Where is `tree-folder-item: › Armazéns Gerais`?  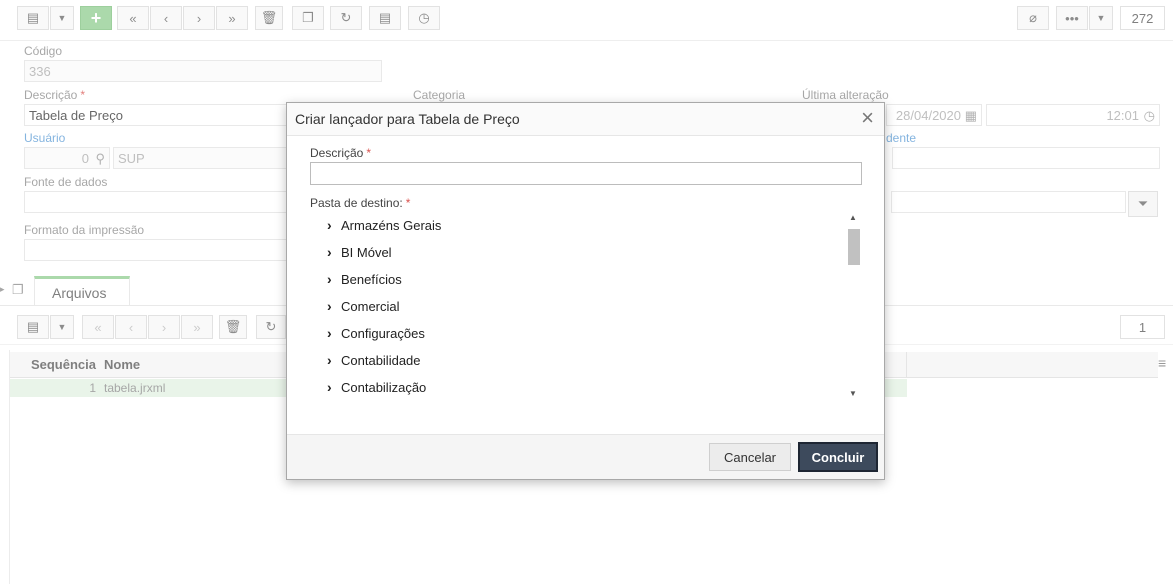 tree-folder-item: › Armazéns Gerais is located at coordinates (384, 225).